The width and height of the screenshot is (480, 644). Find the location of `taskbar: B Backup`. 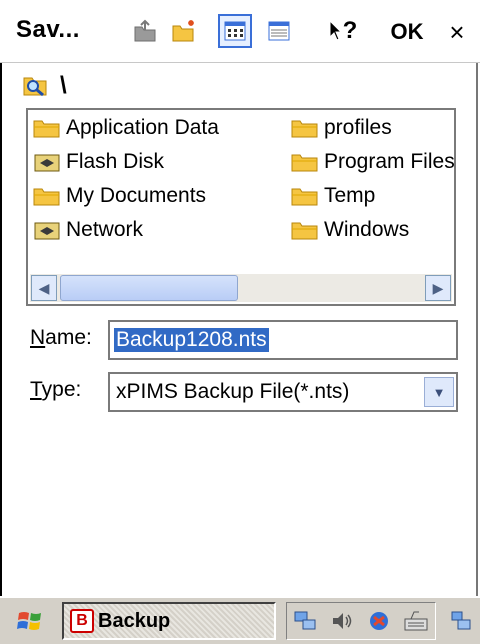

taskbar: B Backup is located at coordinates (240, 620).